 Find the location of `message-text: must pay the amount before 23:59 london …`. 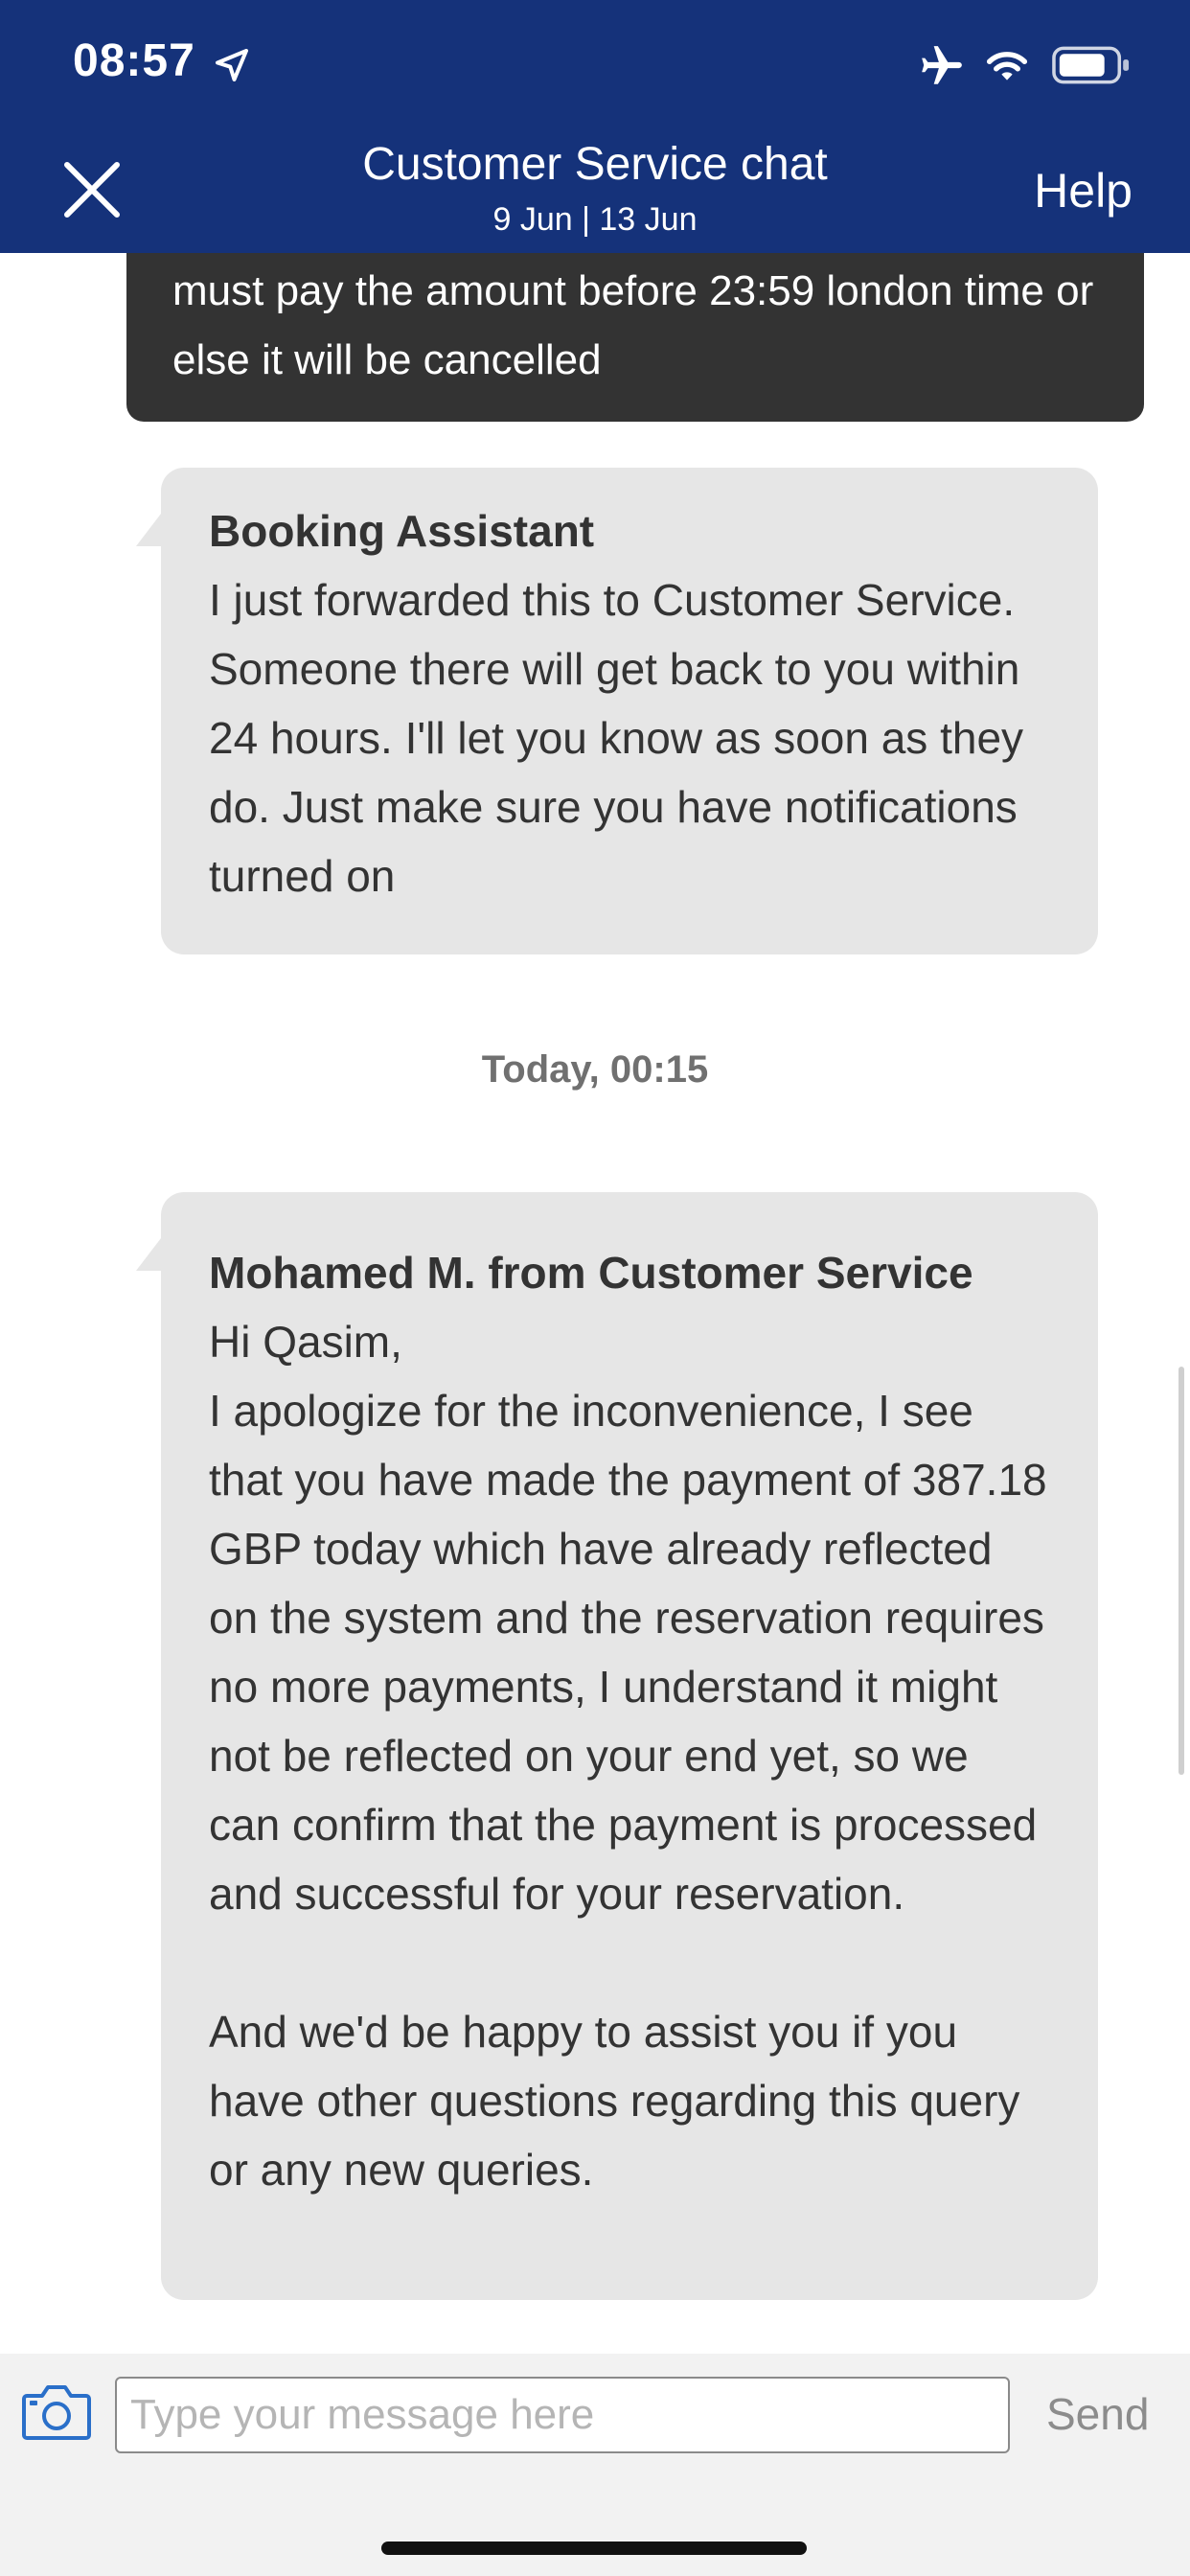

message-text: must pay the amount before 23:59 london … is located at coordinates (633, 325).